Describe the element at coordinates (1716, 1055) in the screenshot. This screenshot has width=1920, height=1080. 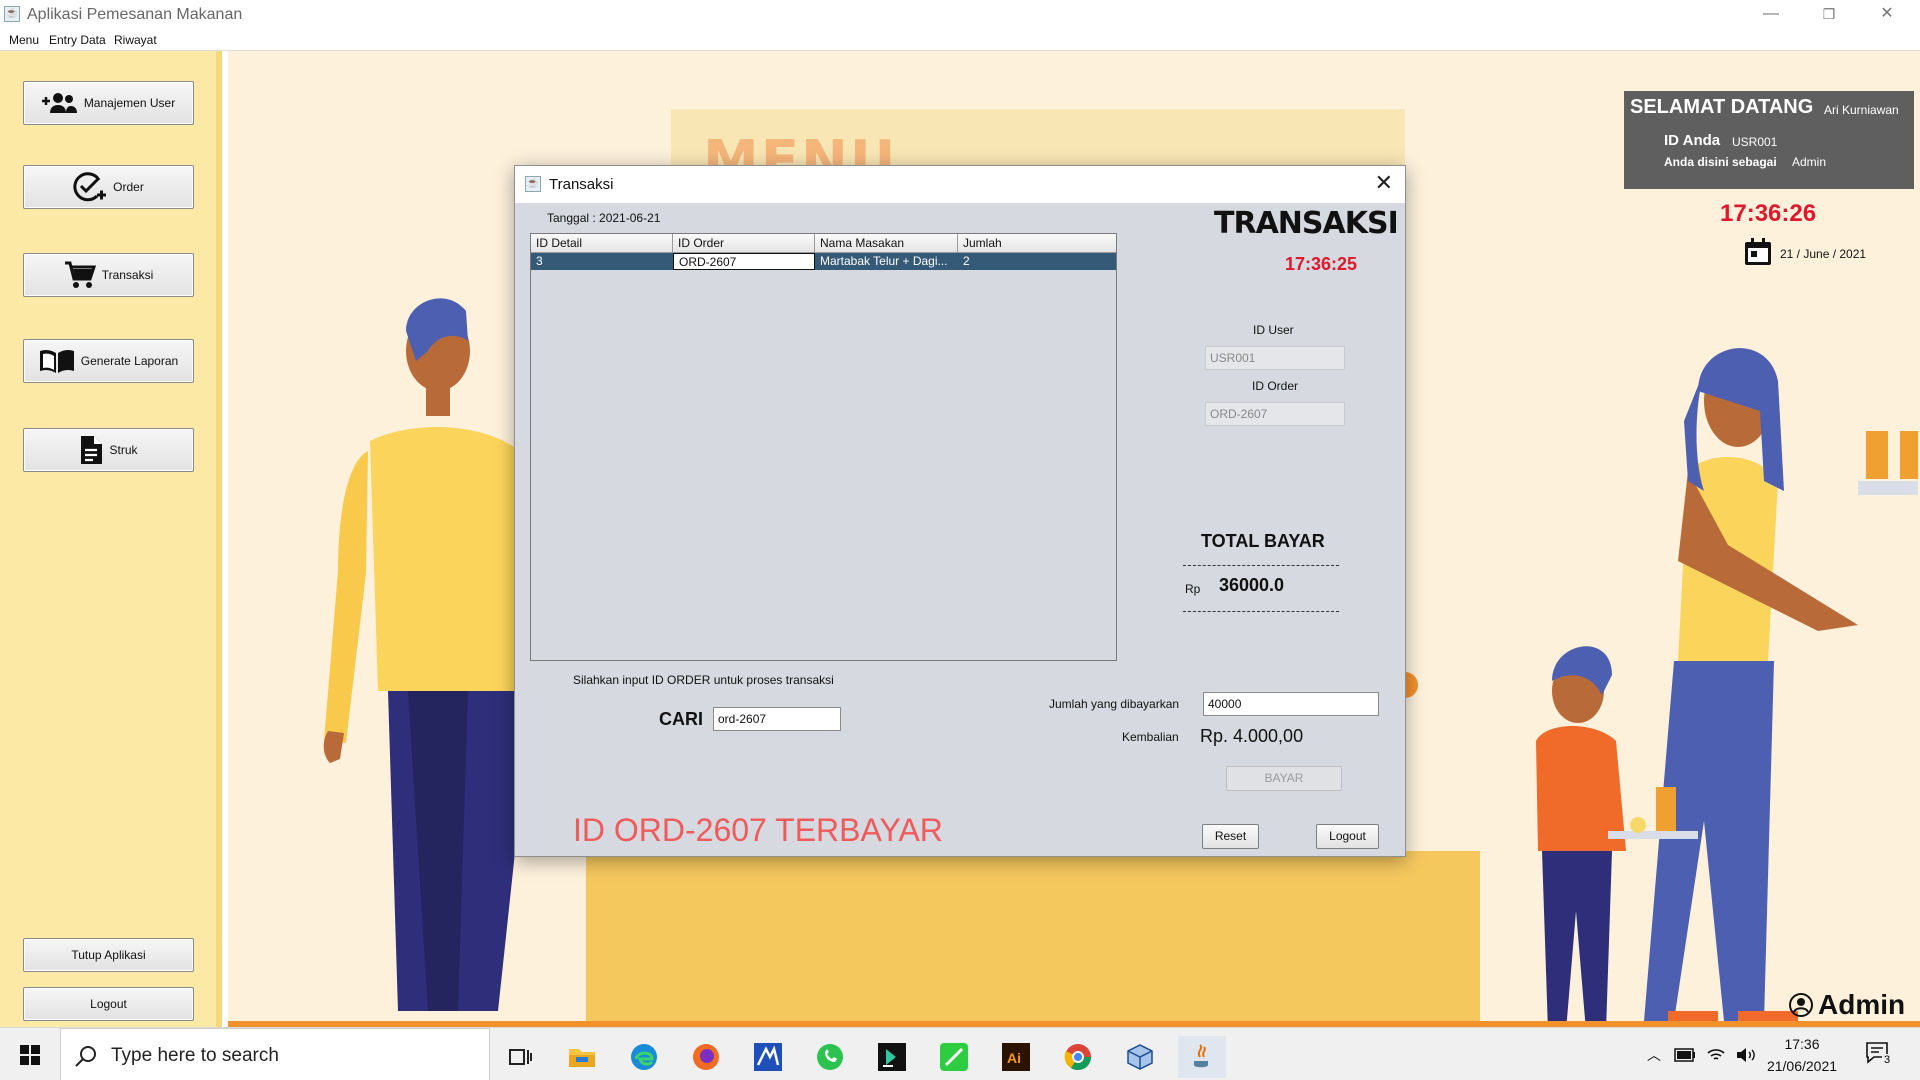
I see `wifi-icon` at that location.